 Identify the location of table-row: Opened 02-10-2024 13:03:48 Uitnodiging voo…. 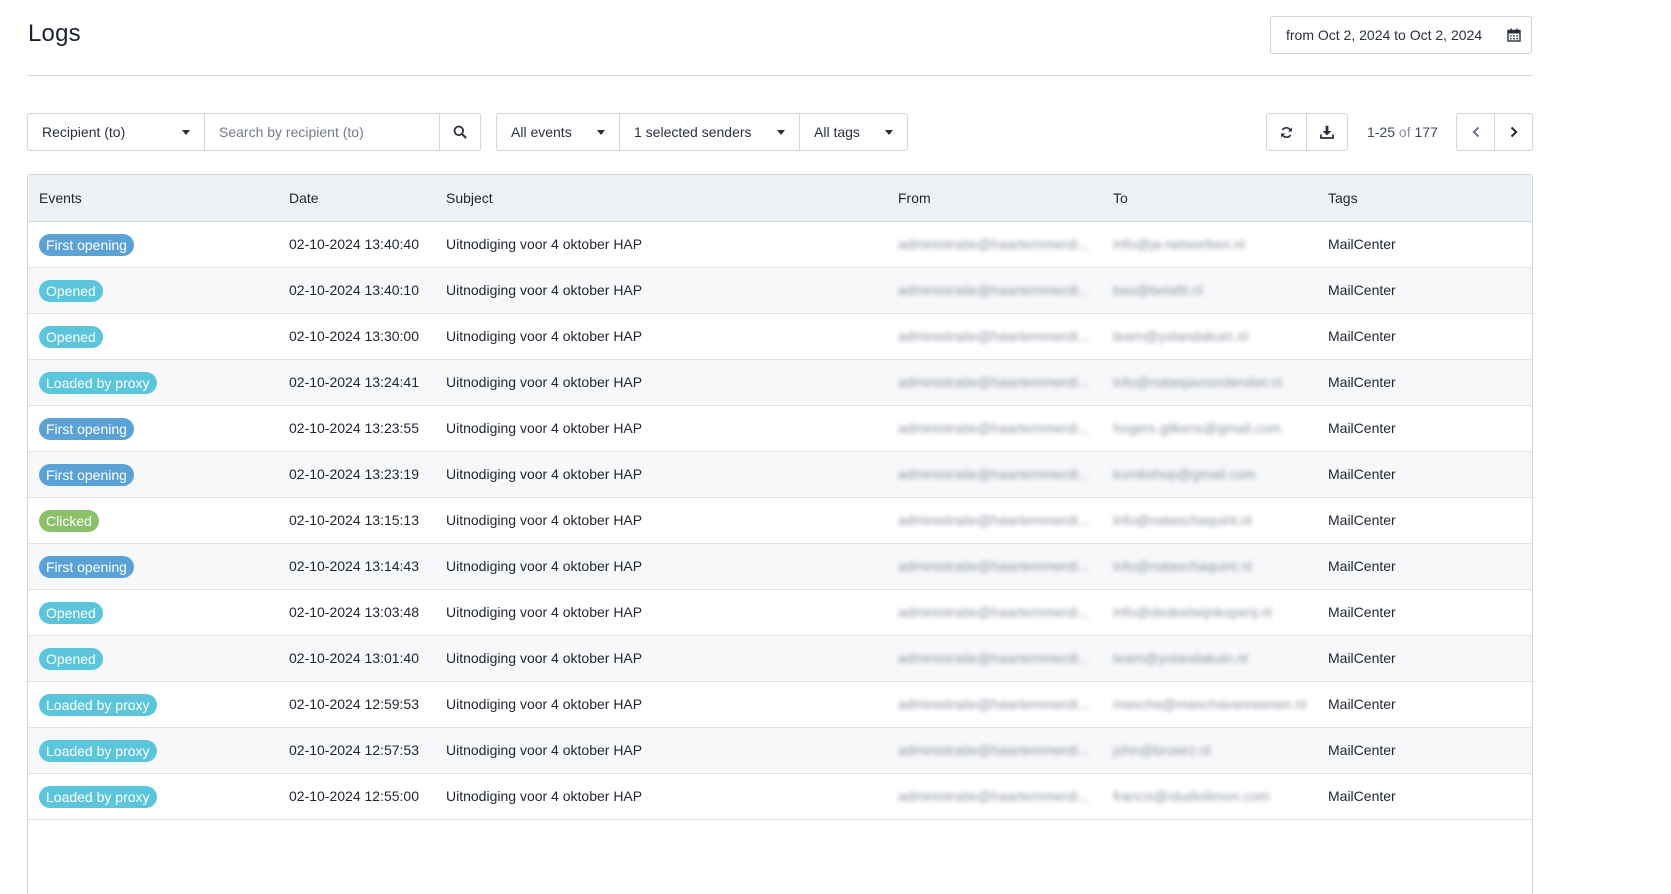
(780, 613).